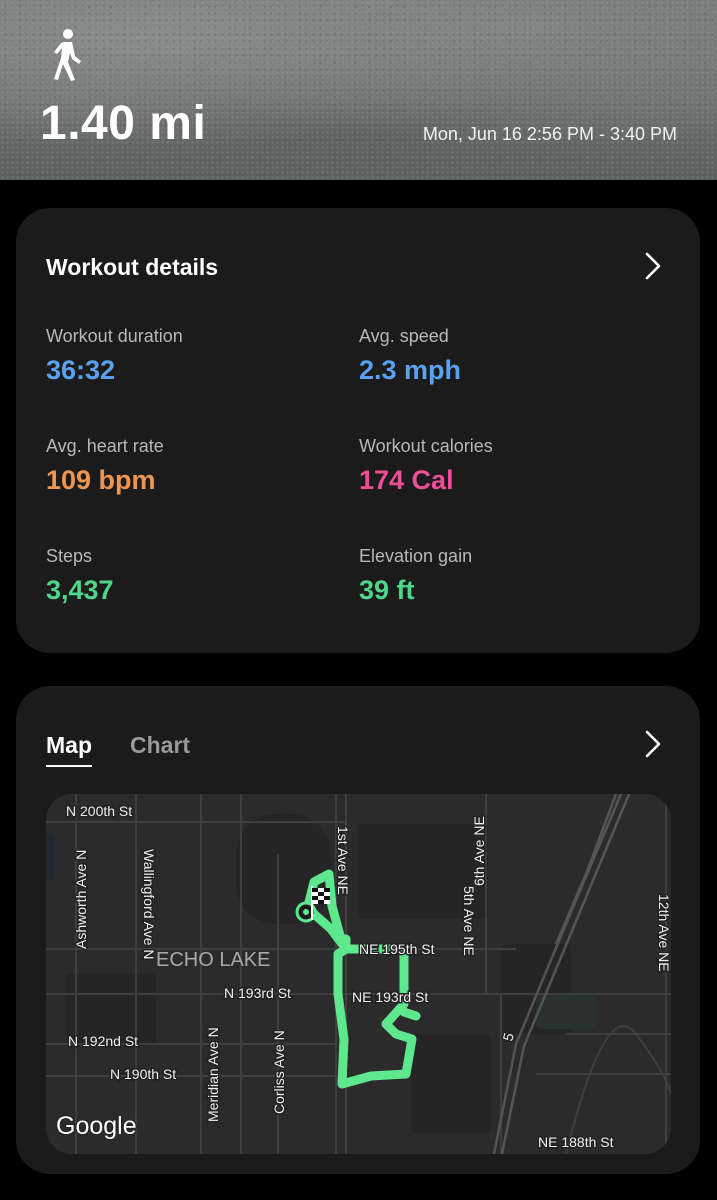 The height and width of the screenshot is (1200, 717). What do you see at coordinates (81, 899) in the screenshot?
I see `street-label: Ashworth Ave N` at bounding box center [81, 899].